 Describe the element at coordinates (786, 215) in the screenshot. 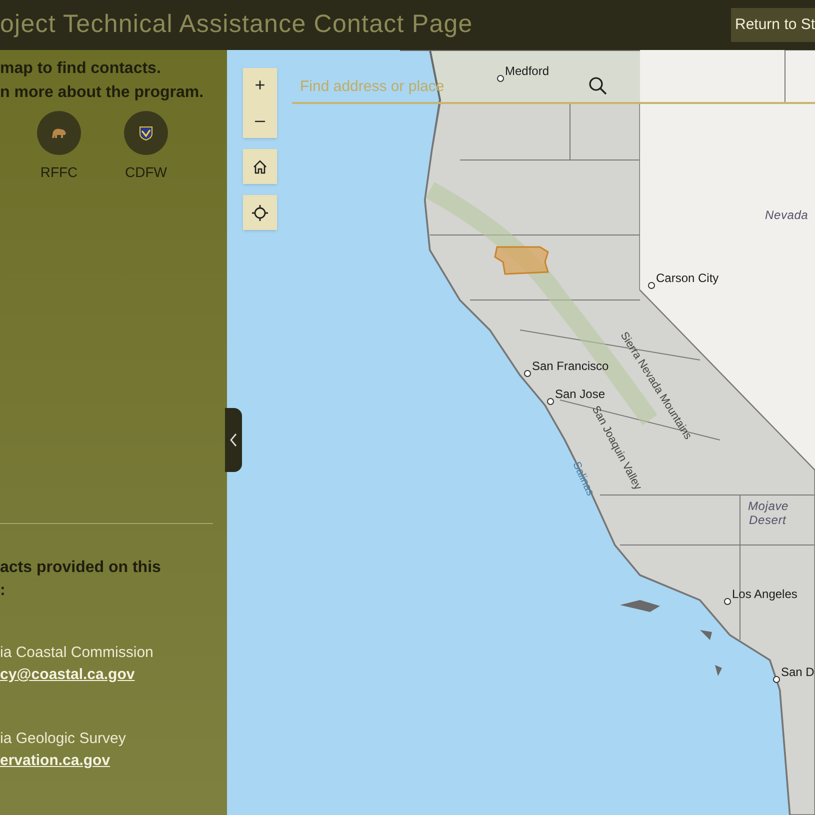

I see `region-label: Nevada` at that location.